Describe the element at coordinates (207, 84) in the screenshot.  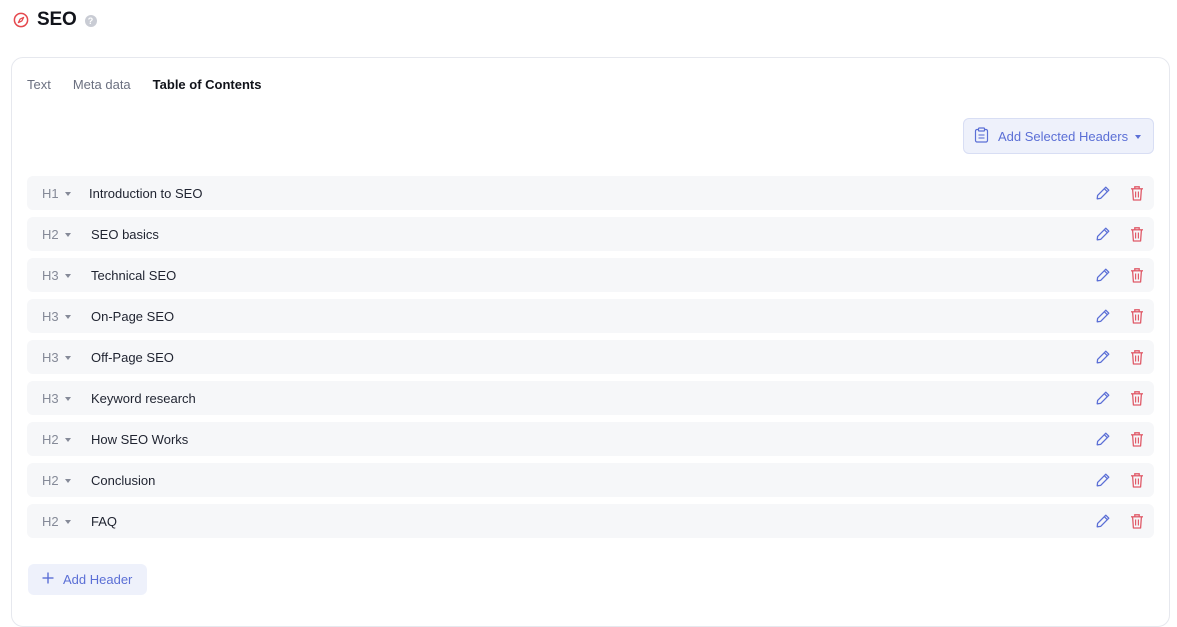
I see `tab-table-of-contents: Table of Contents` at that location.